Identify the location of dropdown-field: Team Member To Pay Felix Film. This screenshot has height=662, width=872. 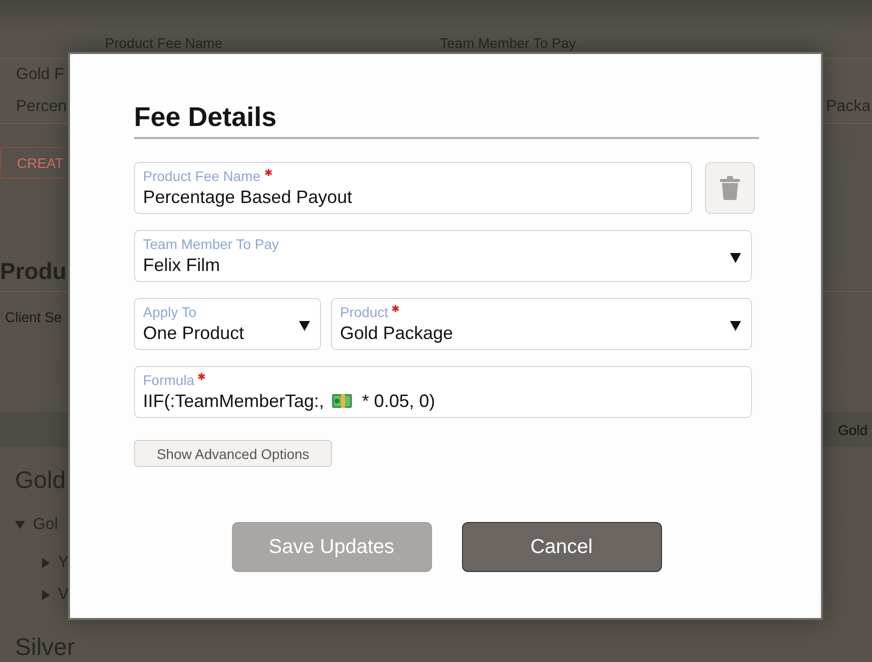
(443, 256).